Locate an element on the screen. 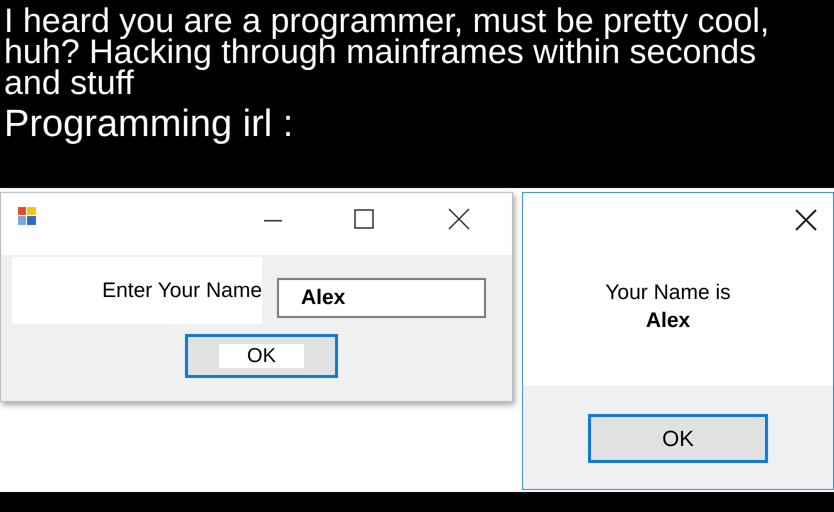  minimize-icon is located at coordinates (273, 221).